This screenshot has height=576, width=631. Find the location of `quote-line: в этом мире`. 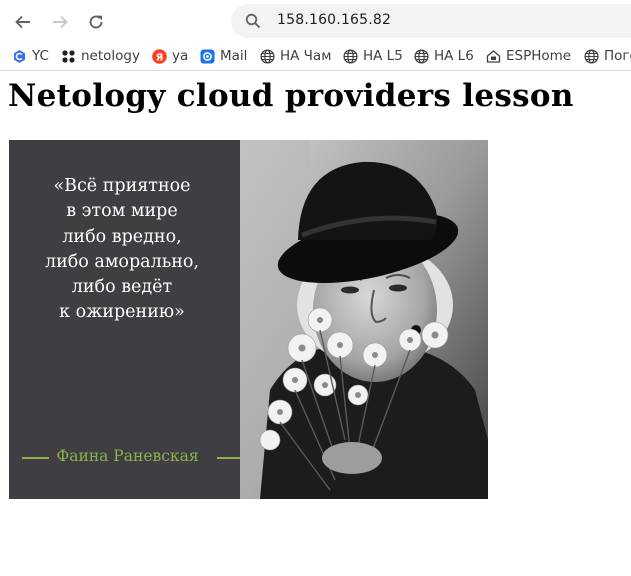

quote-line: в этом мире is located at coordinates (122, 211).